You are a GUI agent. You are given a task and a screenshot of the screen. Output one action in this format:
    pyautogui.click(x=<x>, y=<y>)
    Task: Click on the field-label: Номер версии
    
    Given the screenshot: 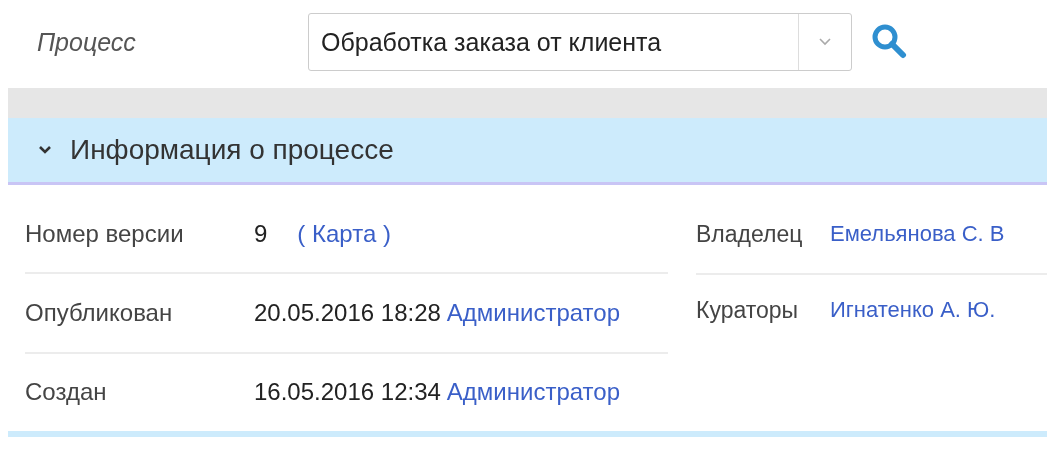 What is the action you would take?
    pyautogui.click(x=105, y=233)
    